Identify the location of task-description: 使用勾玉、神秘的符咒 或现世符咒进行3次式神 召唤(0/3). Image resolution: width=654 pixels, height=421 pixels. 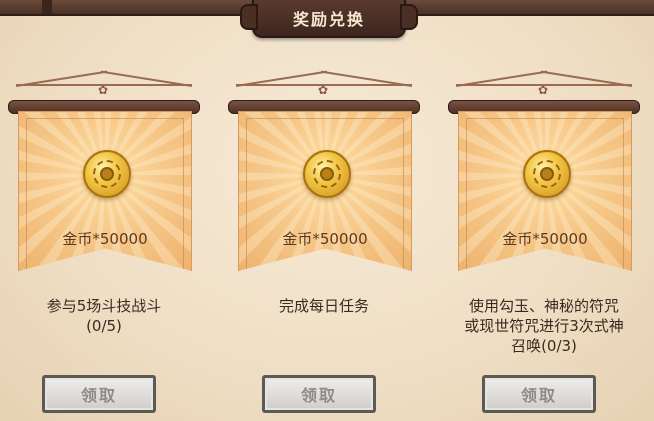
(544, 326).